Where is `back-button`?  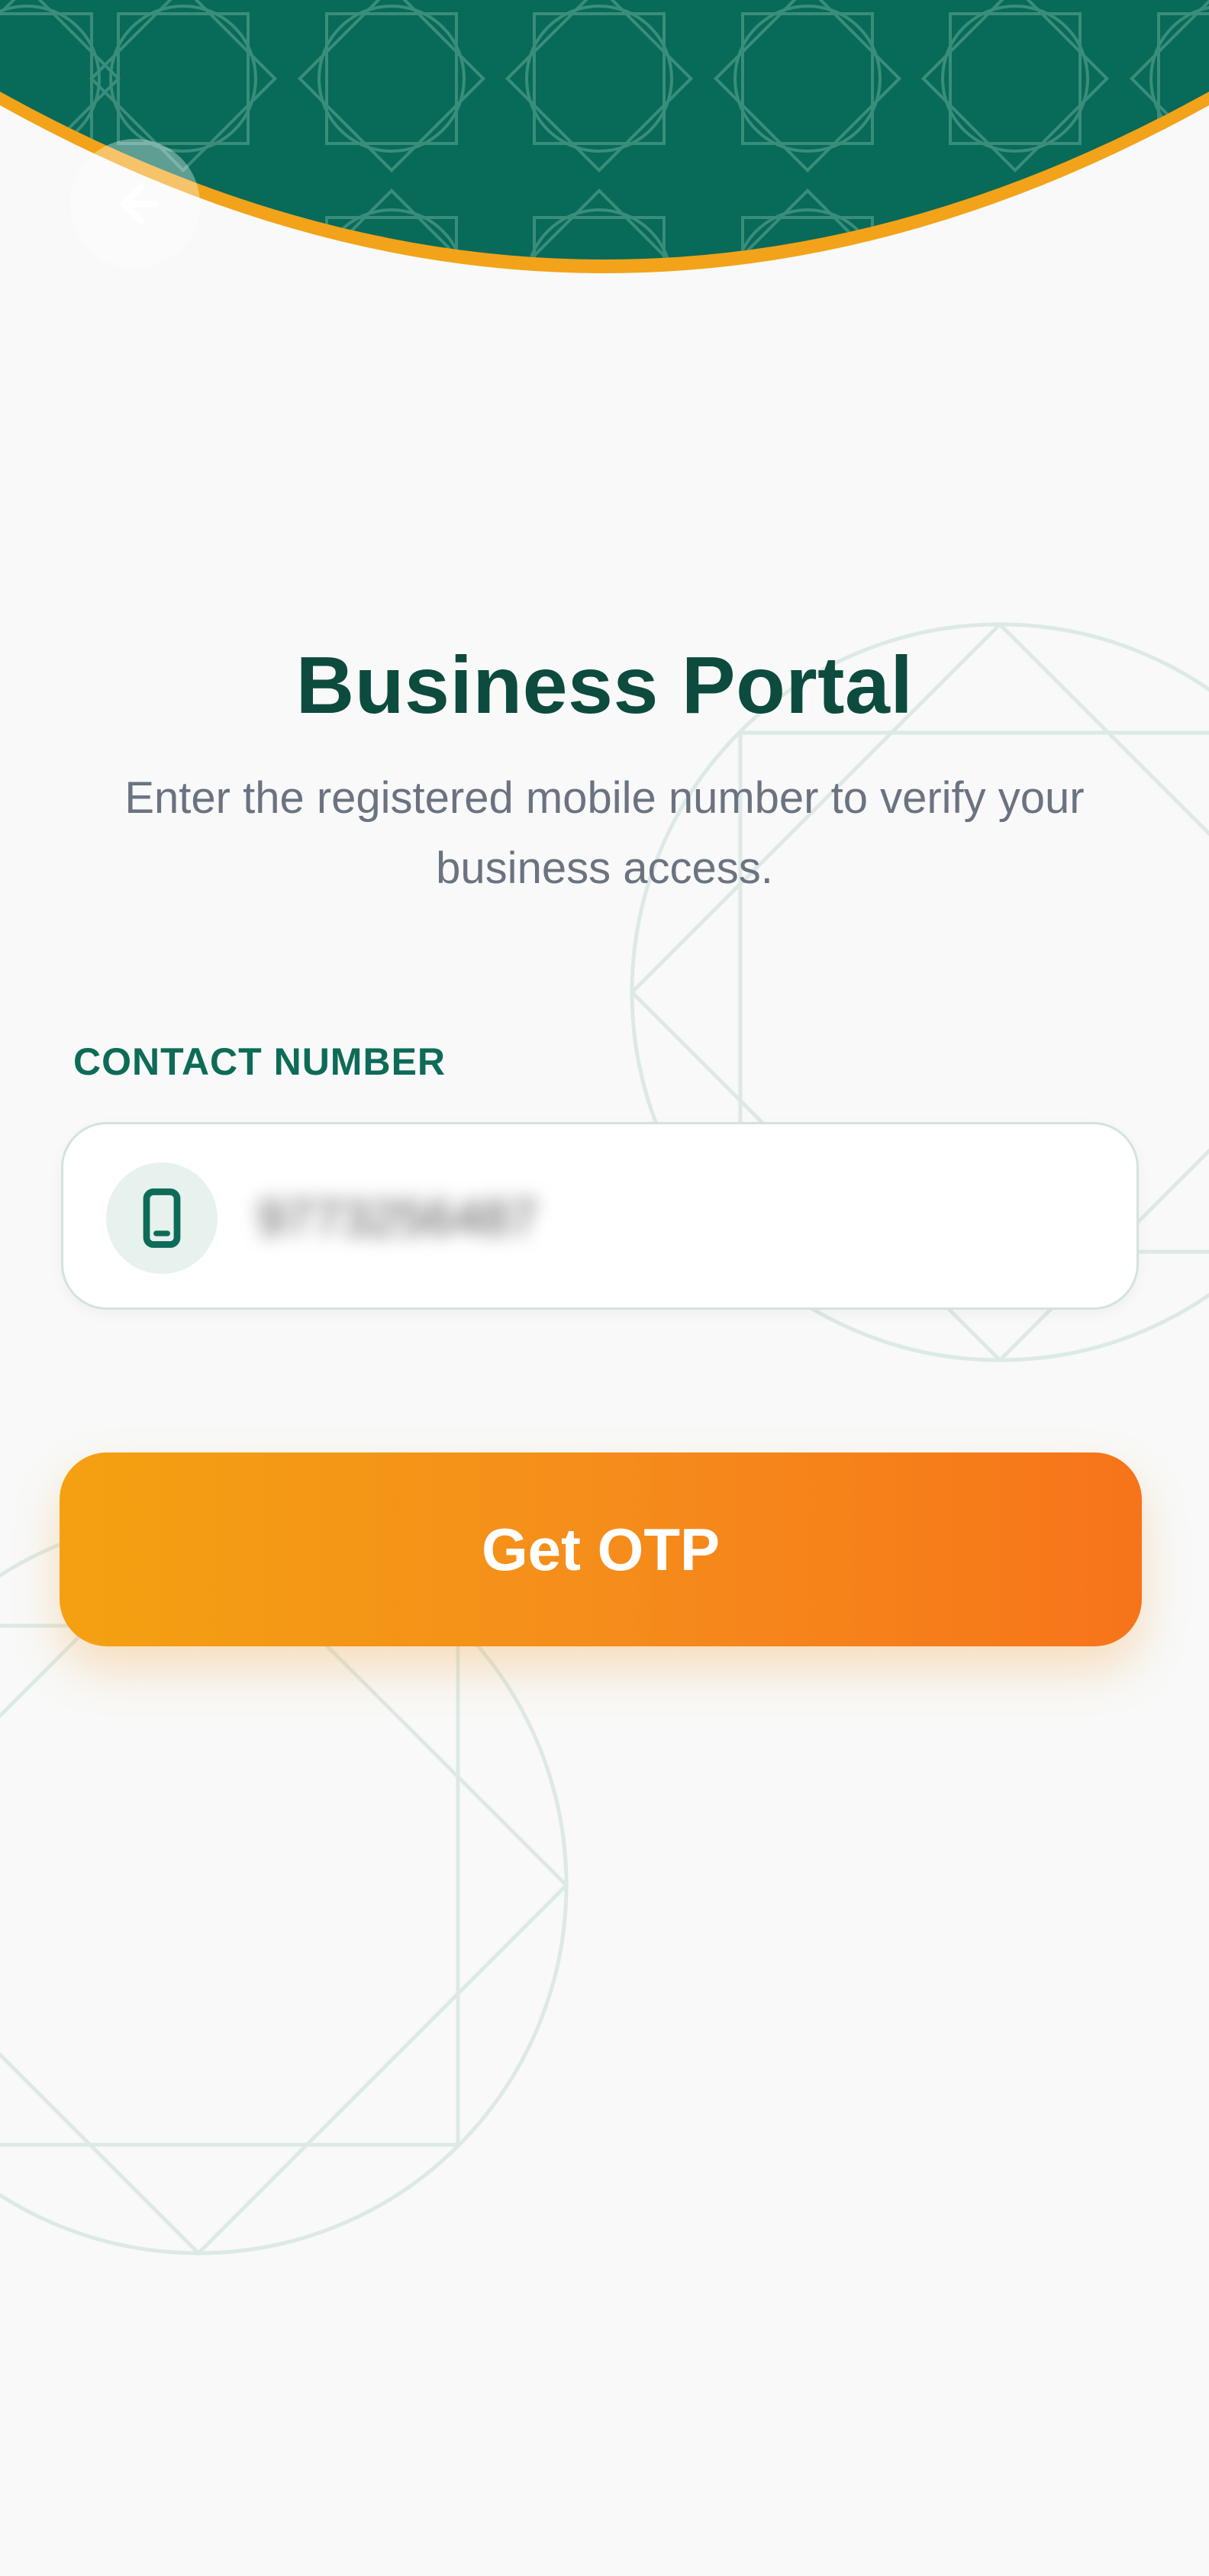
back-button is located at coordinates (135, 204).